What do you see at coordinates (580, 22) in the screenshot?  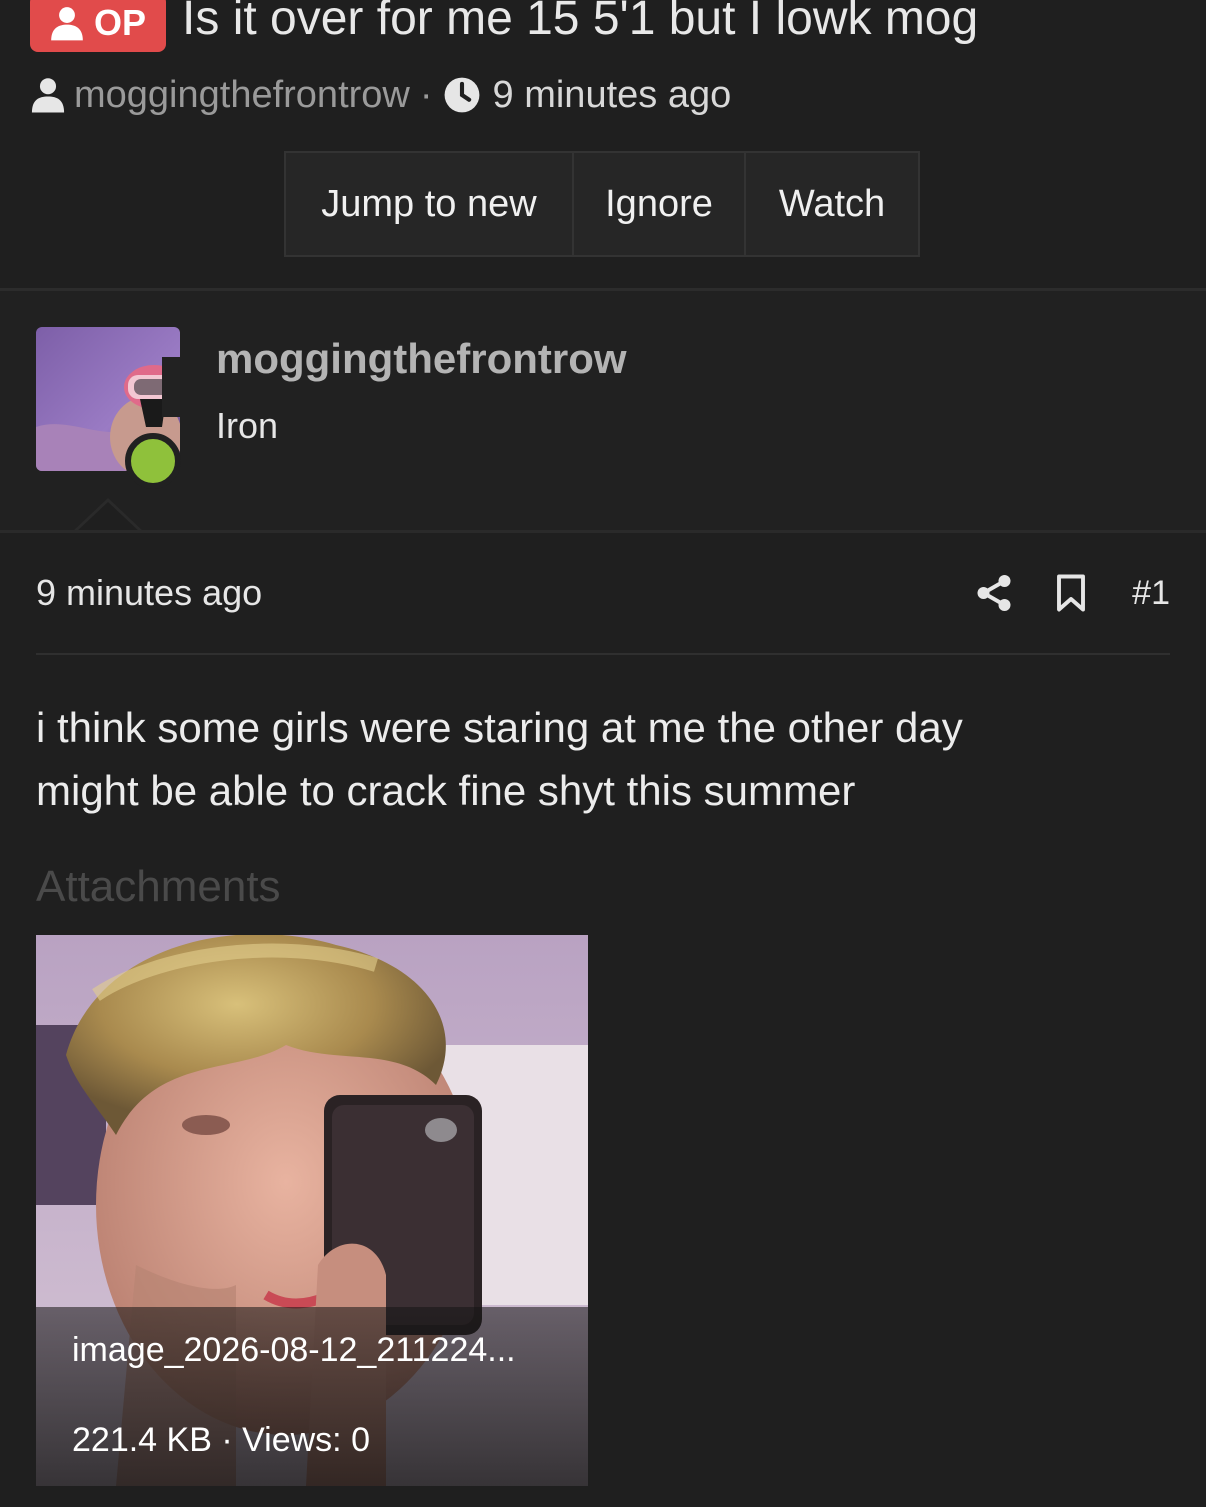 I see `thread-title: Is it over for me 15 5'1 but I lowk mog` at bounding box center [580, 22].